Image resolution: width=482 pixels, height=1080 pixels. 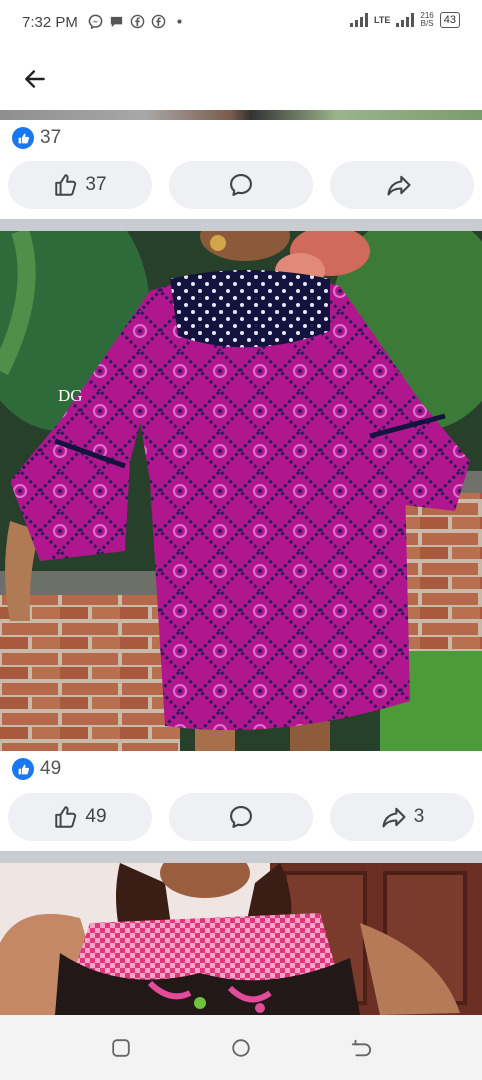 I want to click on recents-icon, so click(x=121, y=1048).